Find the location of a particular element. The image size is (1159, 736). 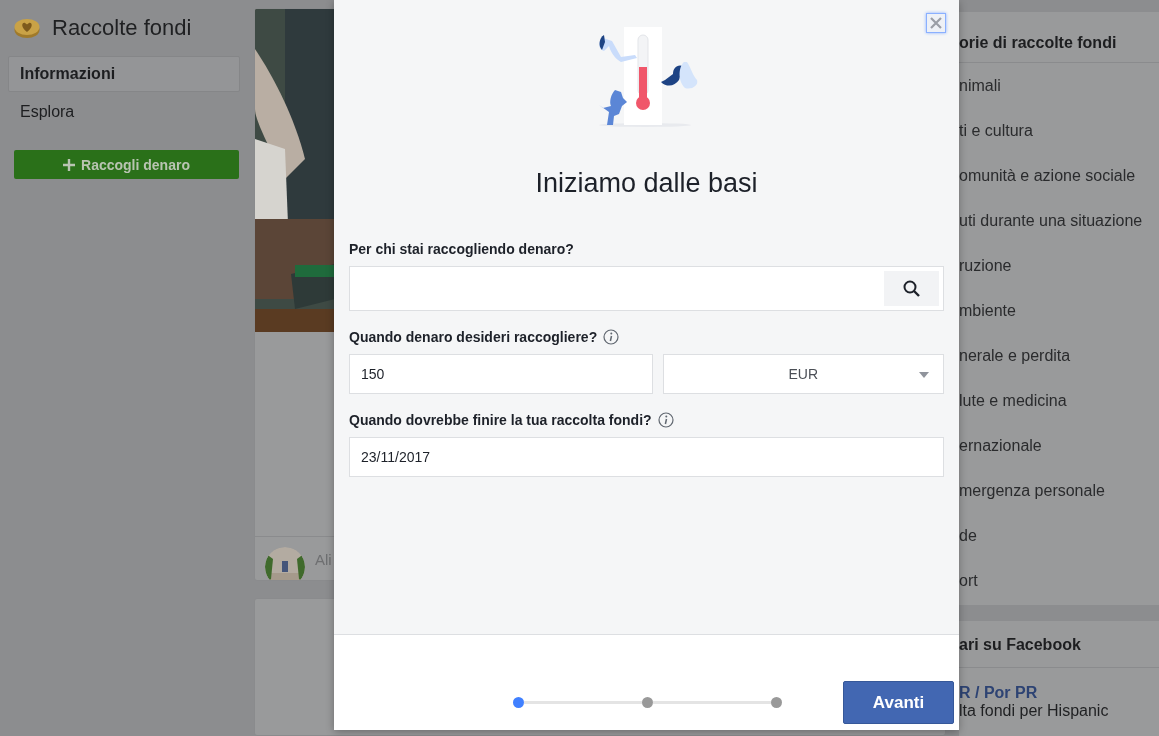

raise-money-button: Raccogli denaro is located at coordinates (126, 164).